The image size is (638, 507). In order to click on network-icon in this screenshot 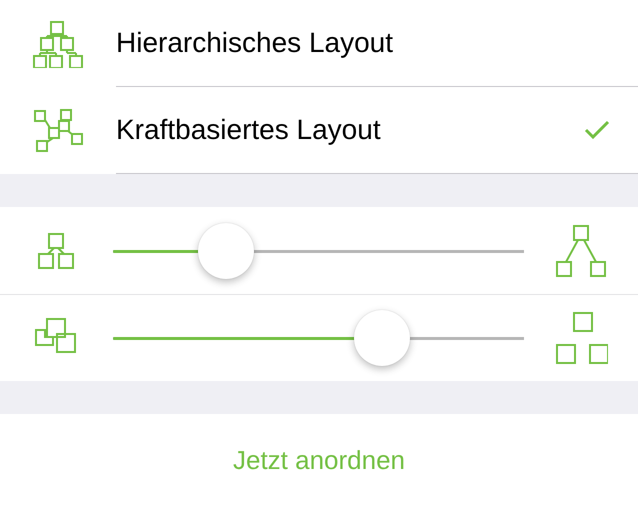, I will do `click(58, 131)`.